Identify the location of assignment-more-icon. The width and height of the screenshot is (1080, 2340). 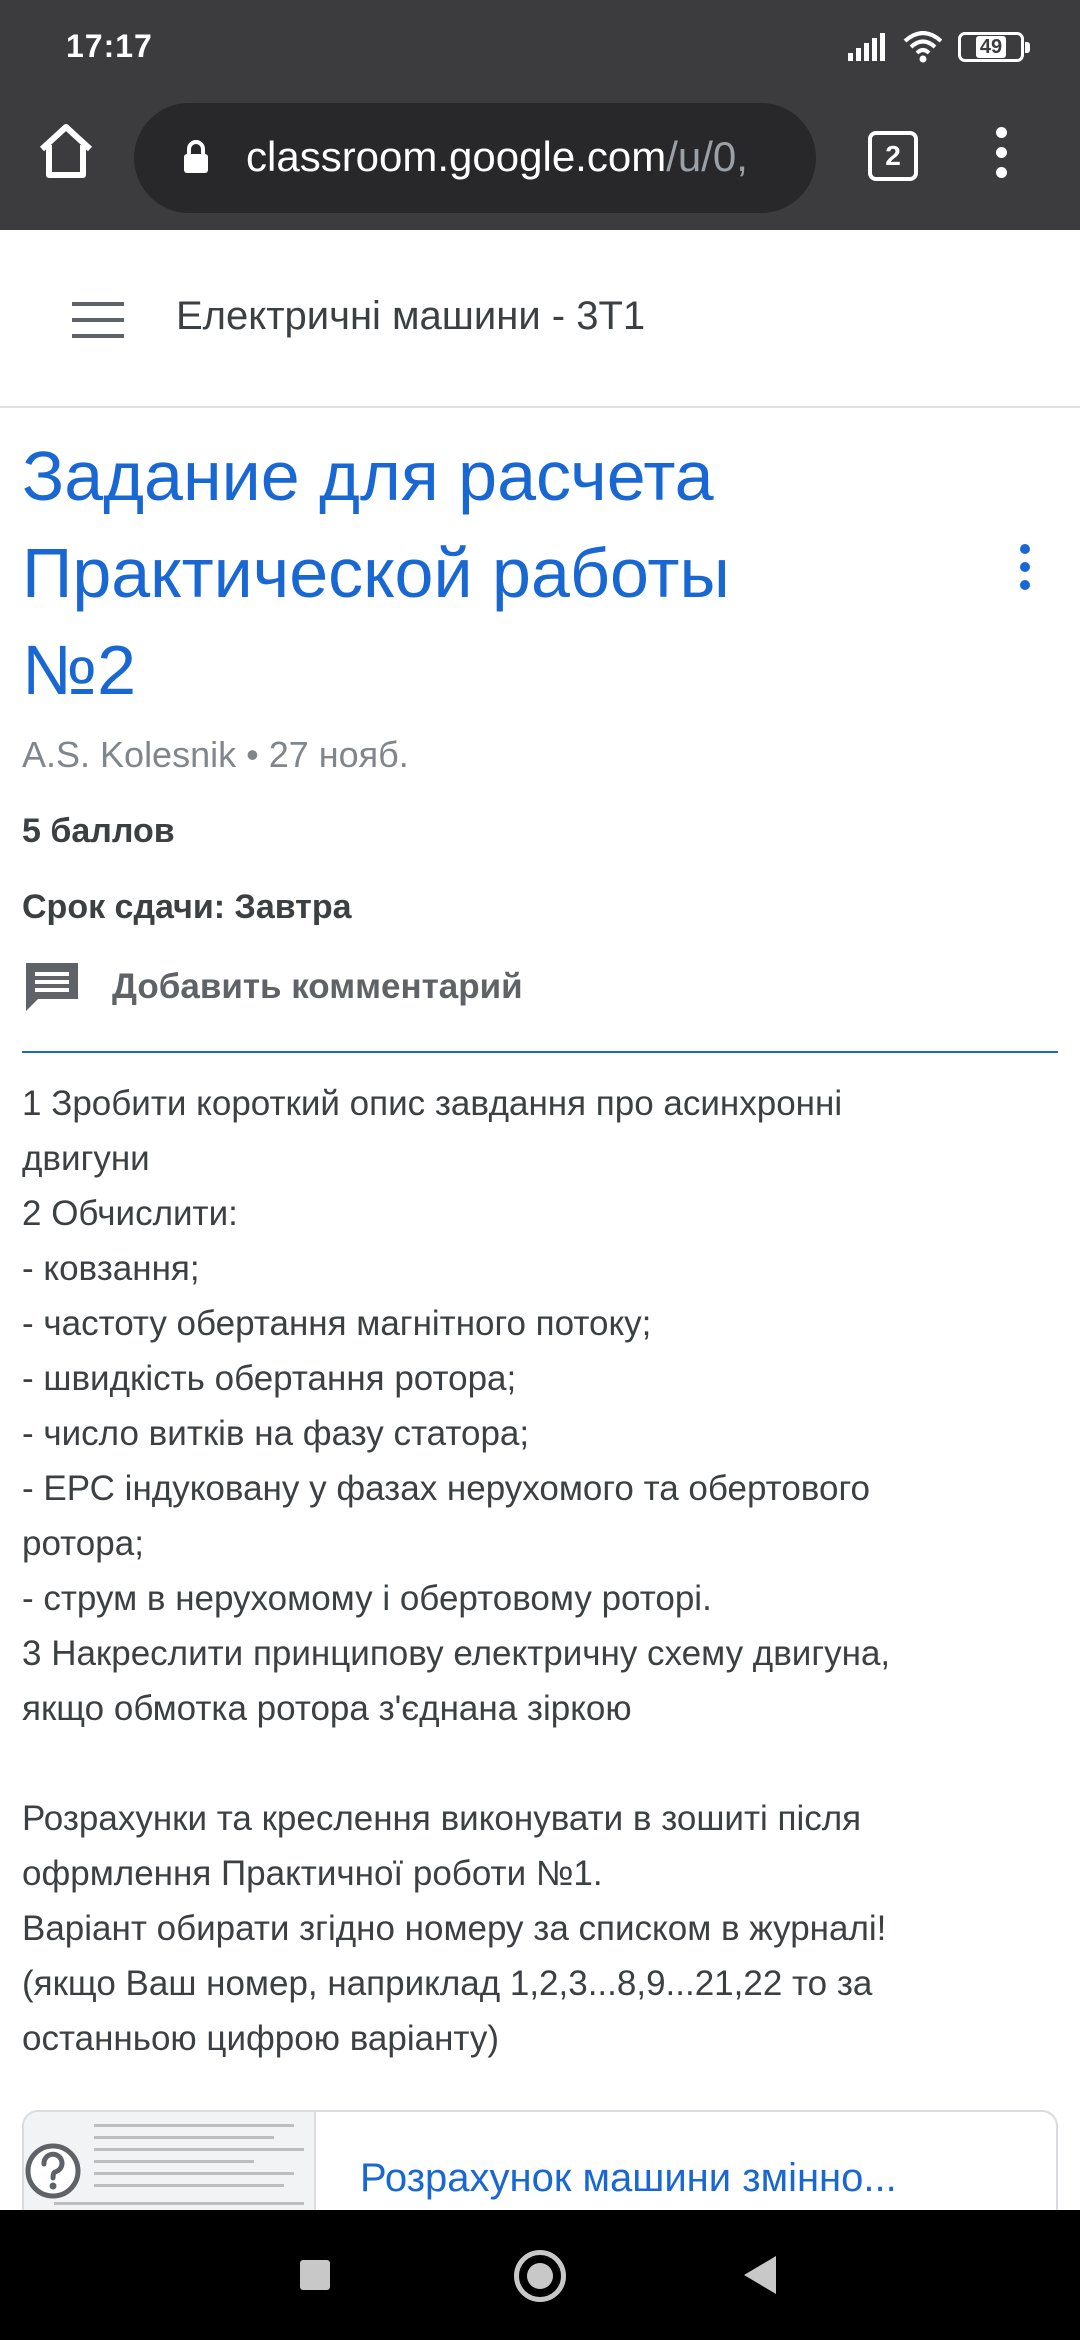
(1025, 570).